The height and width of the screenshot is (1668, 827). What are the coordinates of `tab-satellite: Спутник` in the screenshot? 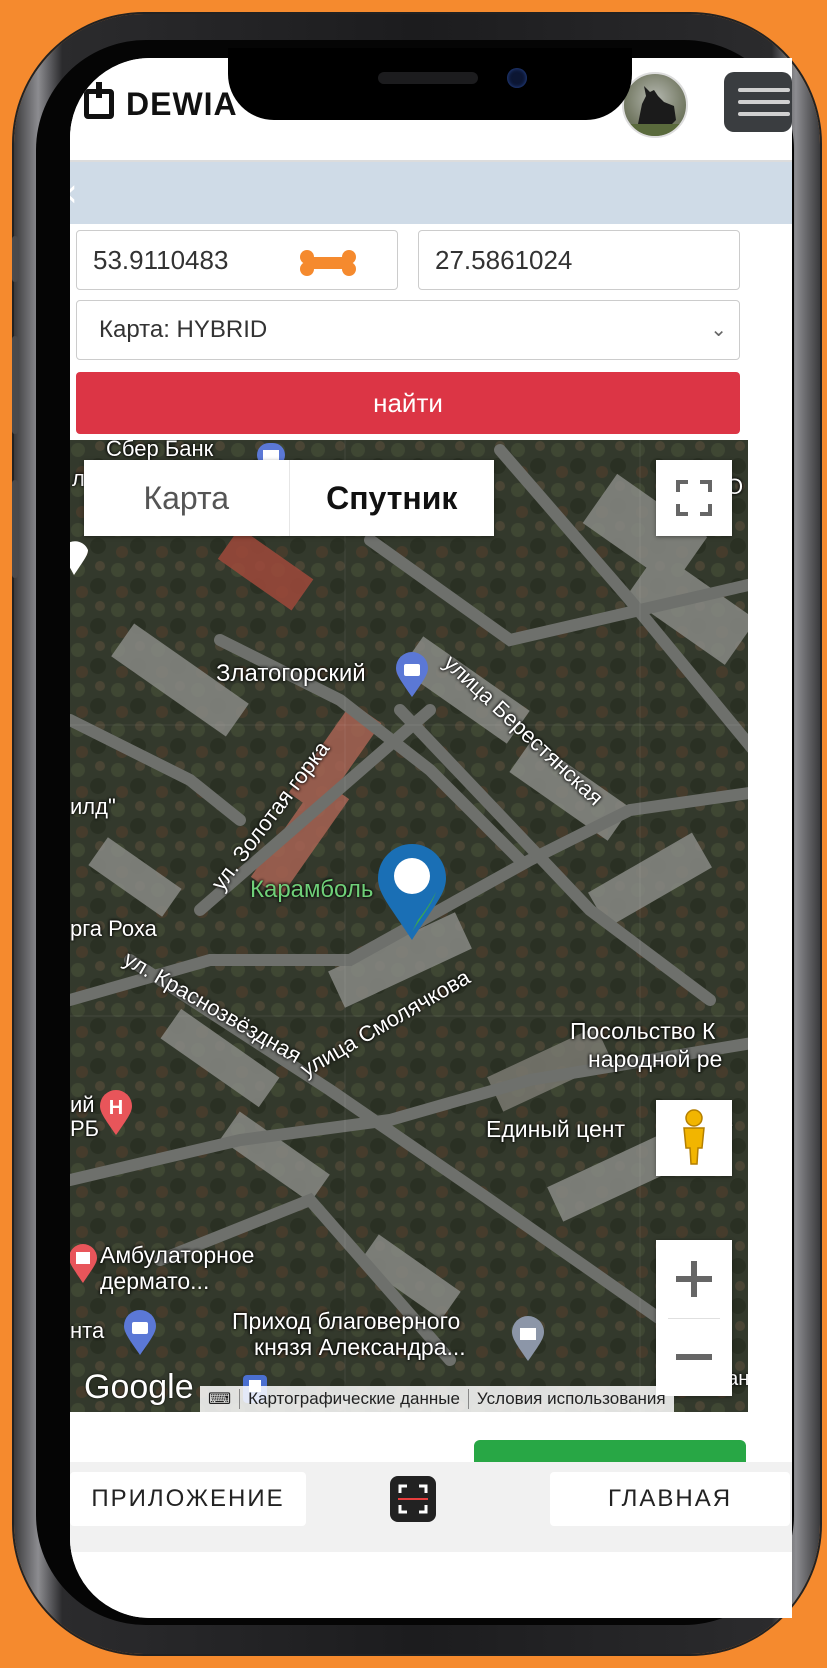 It's located at (392, 498).